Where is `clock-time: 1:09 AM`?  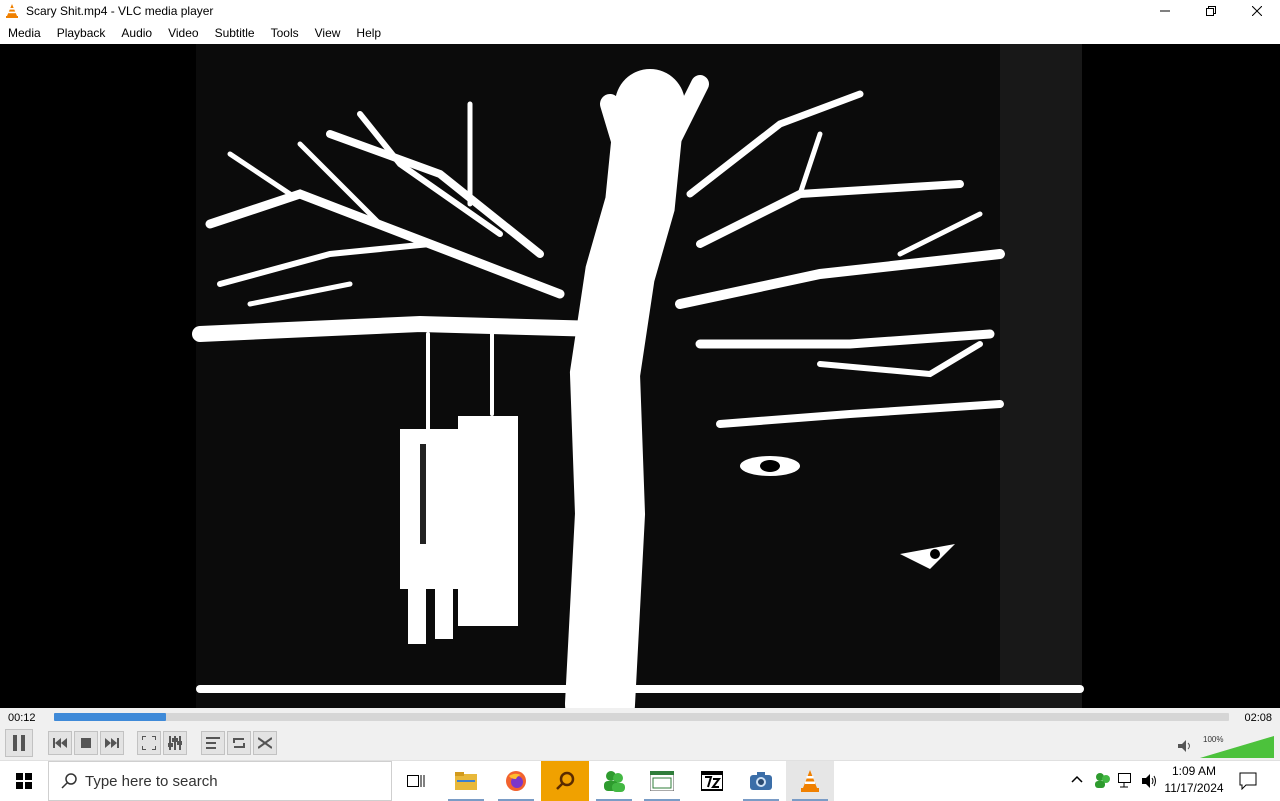
clock-time: 1:09 AM is located at coordinates (1194, 771).